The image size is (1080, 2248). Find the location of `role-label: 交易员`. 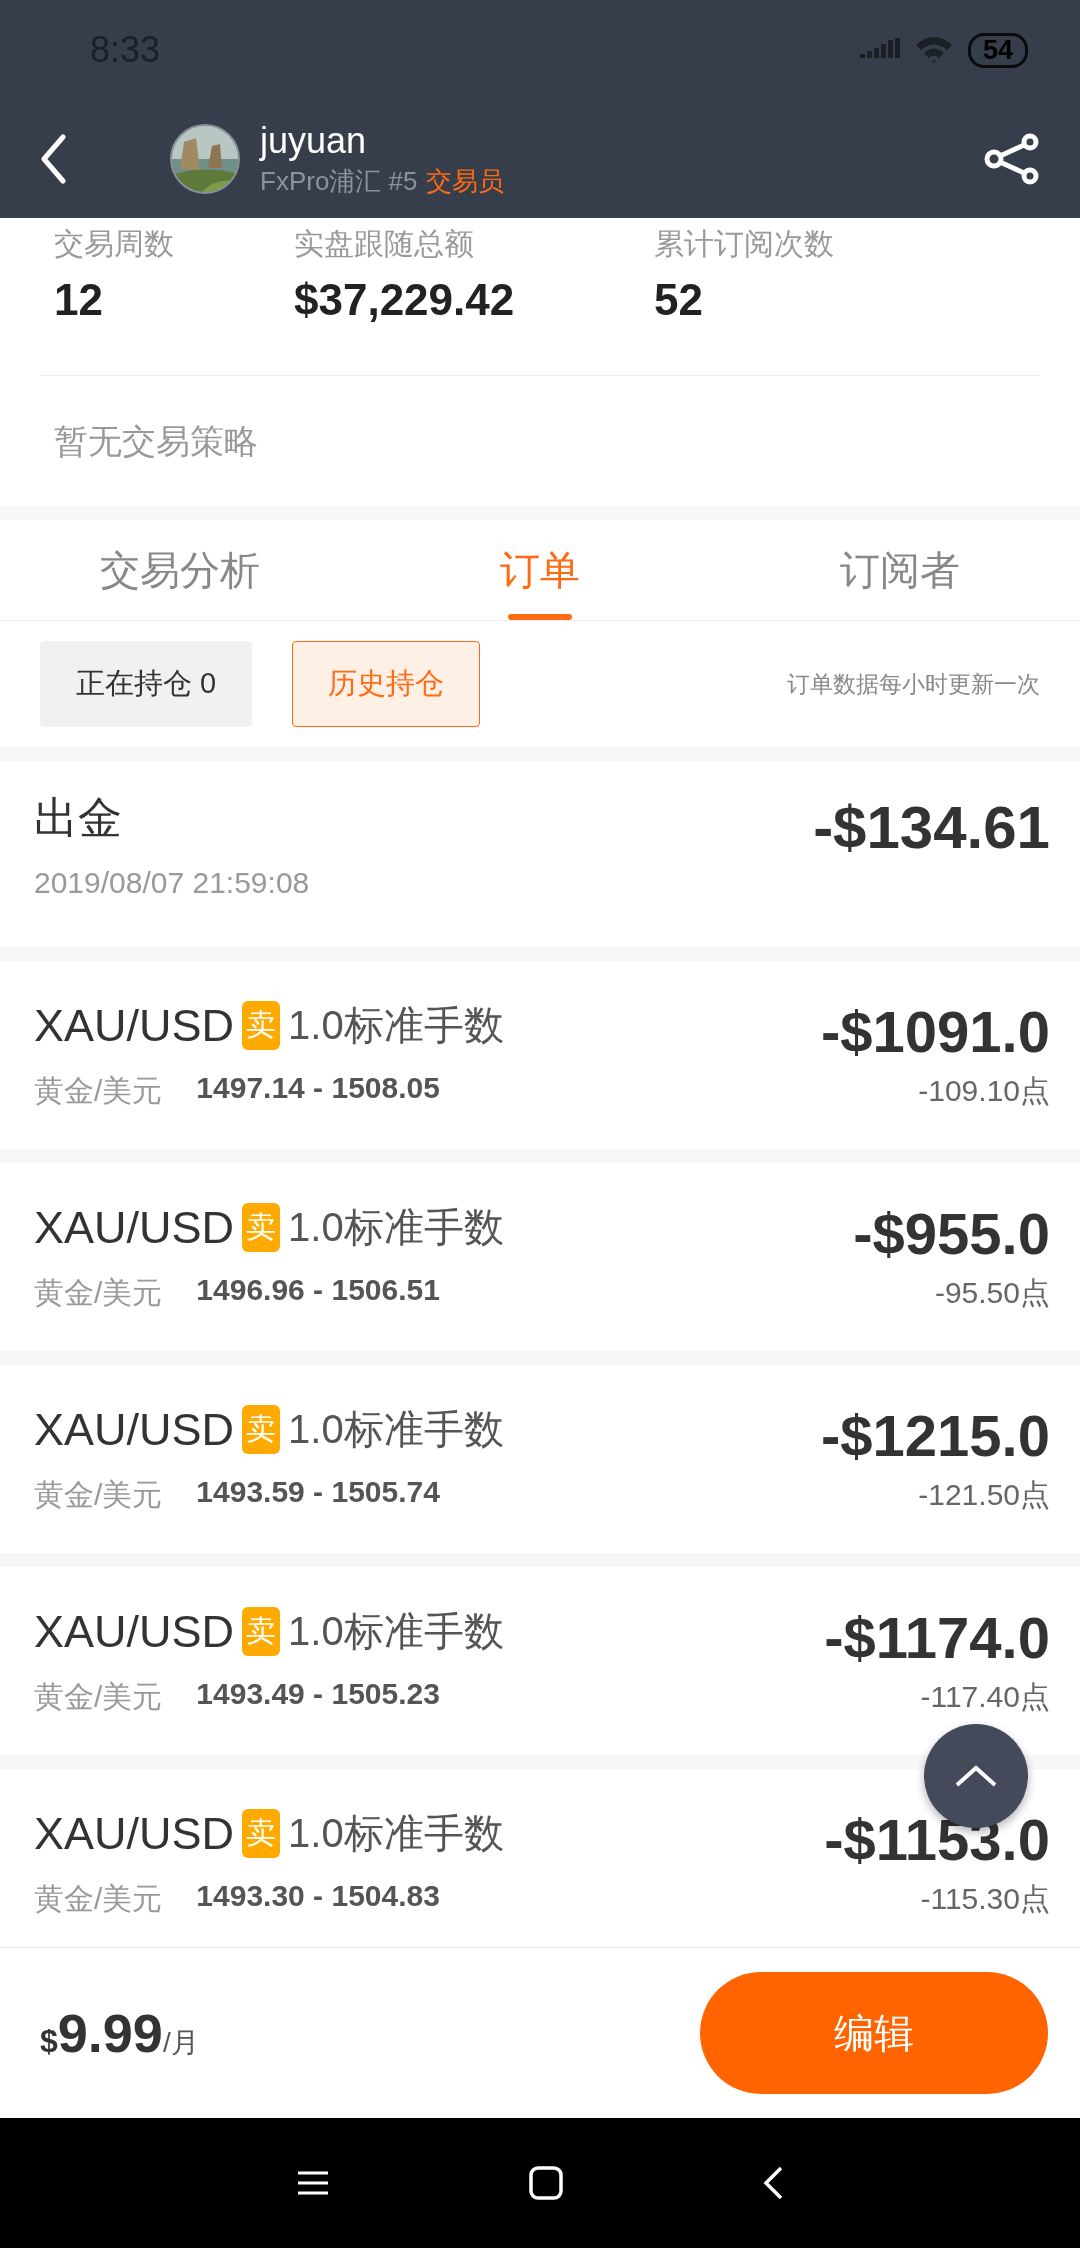

role-label: 交易员 is located at coordinates (464, 180).